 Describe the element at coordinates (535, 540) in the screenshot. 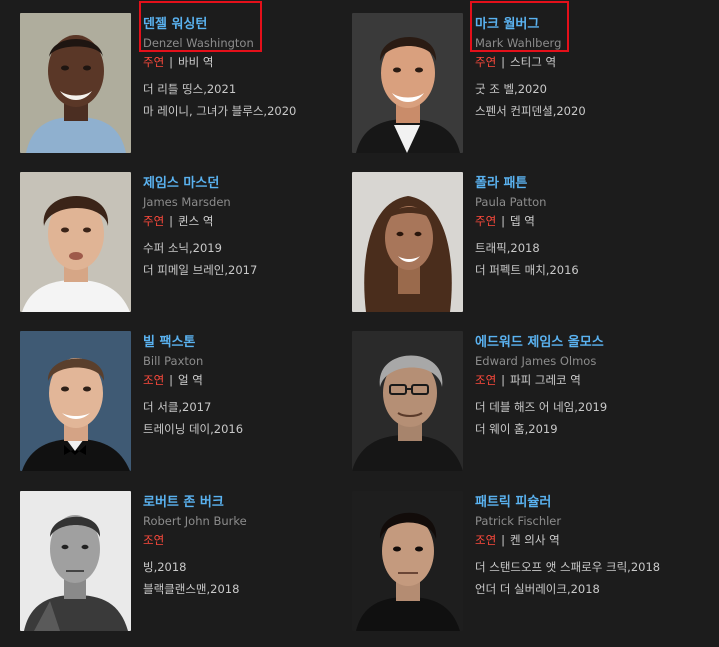

I see `character-name: 켄 의사 역` at that location.